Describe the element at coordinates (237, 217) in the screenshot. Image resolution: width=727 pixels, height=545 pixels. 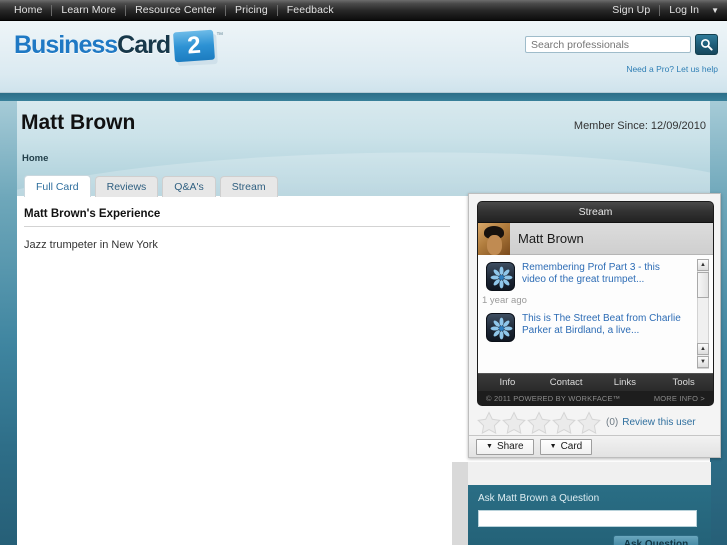
I see `experience-section-title: Matt Brown's Experience` at that location.